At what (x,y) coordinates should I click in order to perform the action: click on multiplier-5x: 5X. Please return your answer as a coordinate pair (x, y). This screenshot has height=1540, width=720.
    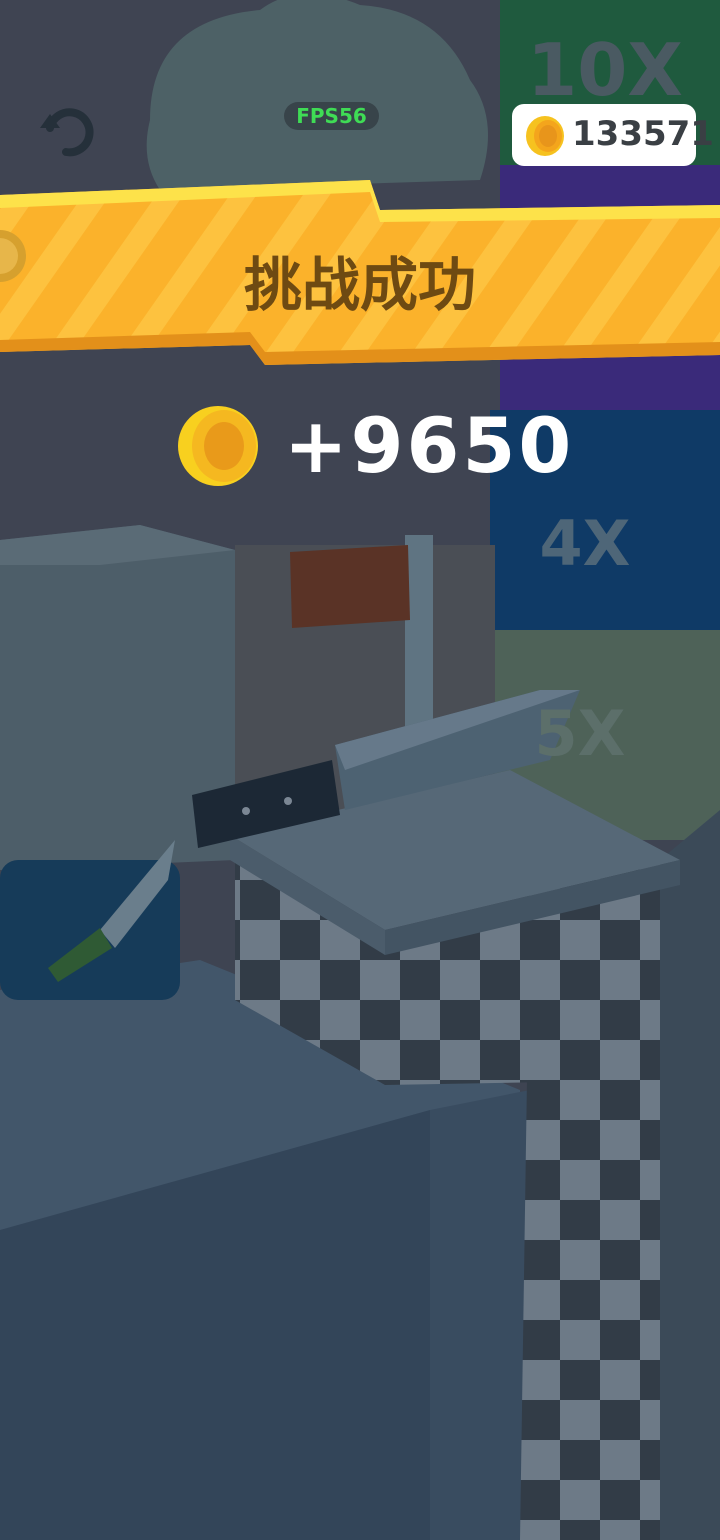
    Looking at the image, I should click on (580, 733).